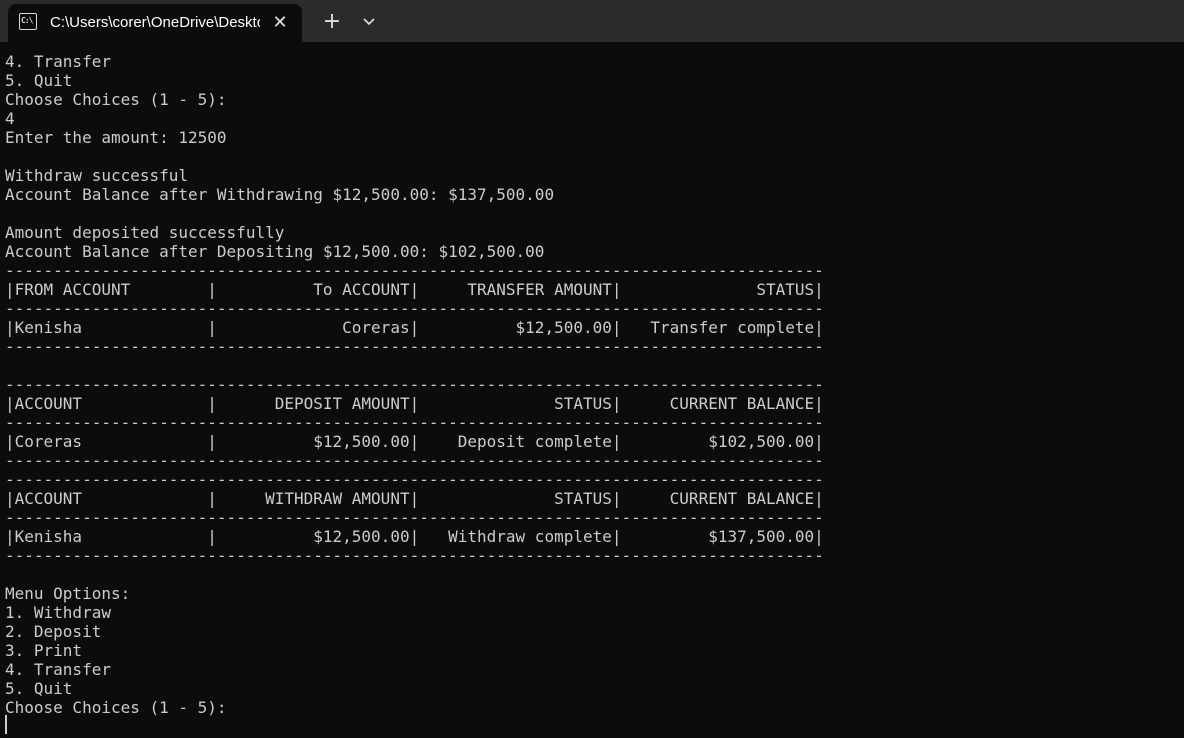  What do you see at coordinates (53, 631) in the screenshot?
I see `terminal-line: 2. Deposit` at bounding box center [53, 631].